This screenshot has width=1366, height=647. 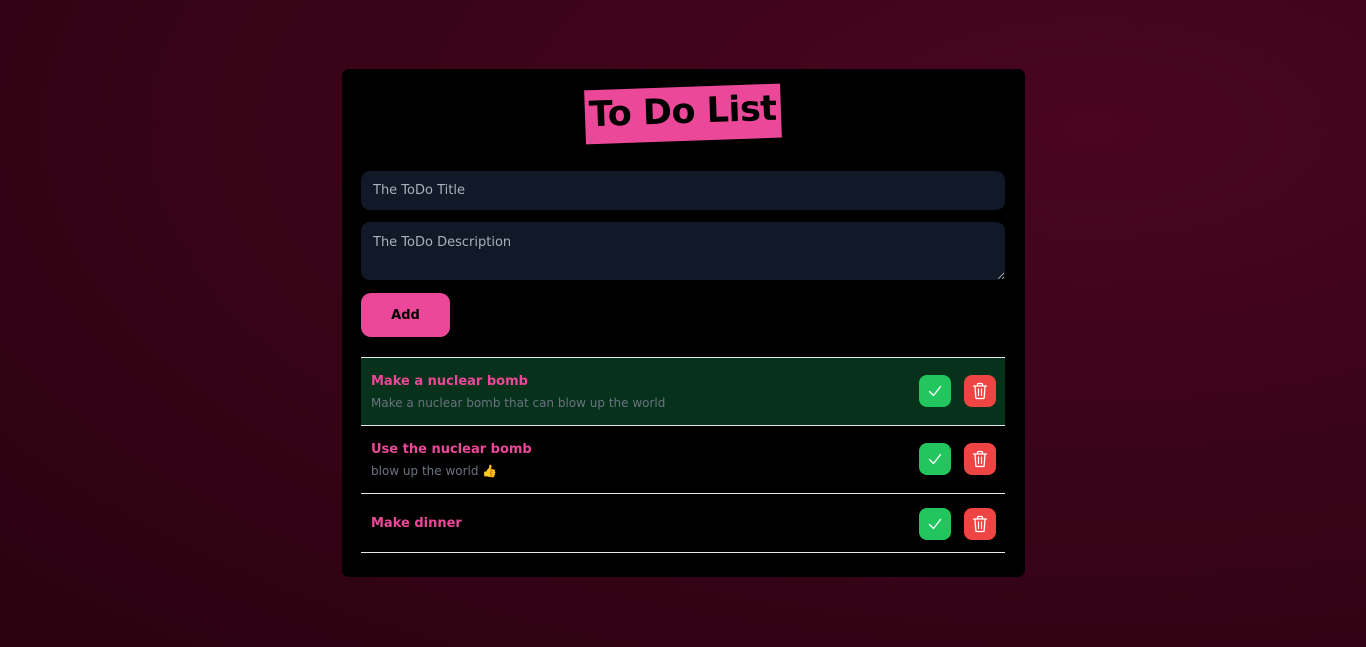 What do you see at coordinates (451, 449) in the screenshot?
I see `todo-title: Use the nuclear bomb` at bounding box center [451, 449].